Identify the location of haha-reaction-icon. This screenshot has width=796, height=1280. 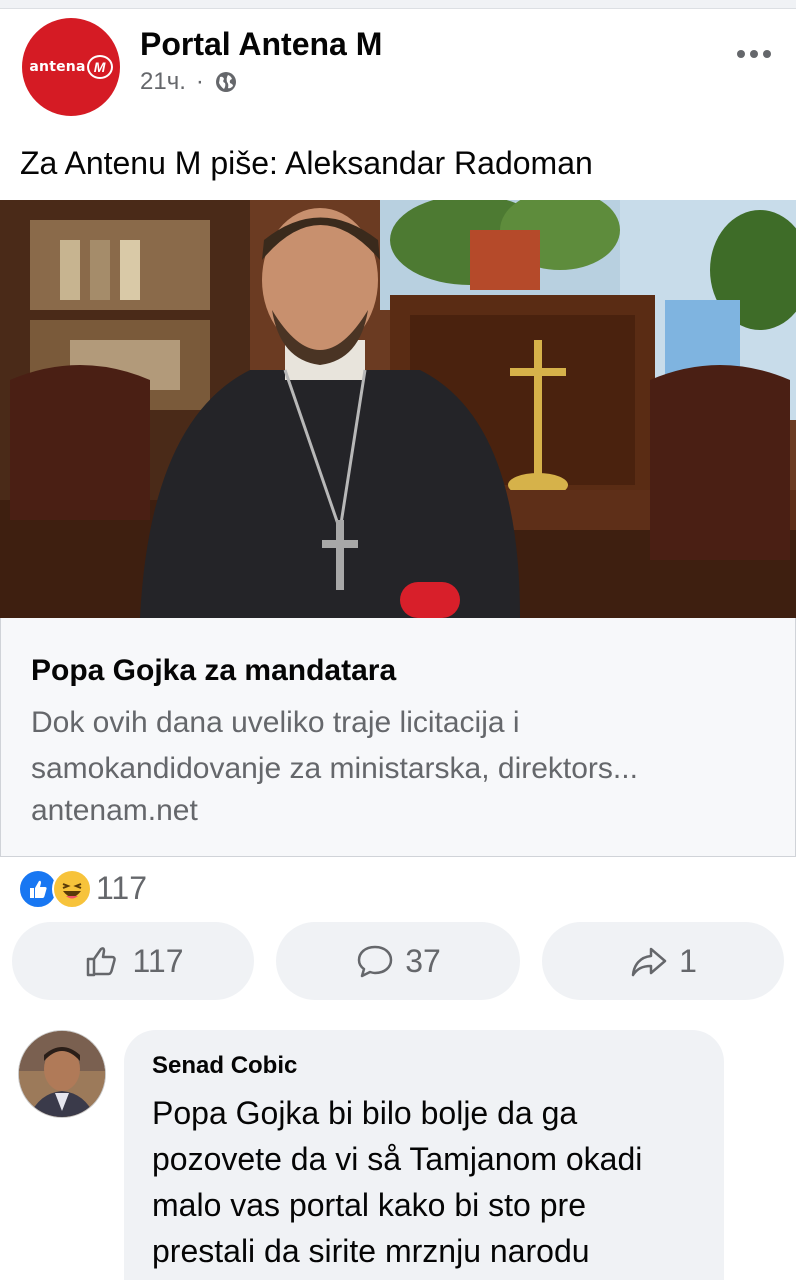
(72, 889).